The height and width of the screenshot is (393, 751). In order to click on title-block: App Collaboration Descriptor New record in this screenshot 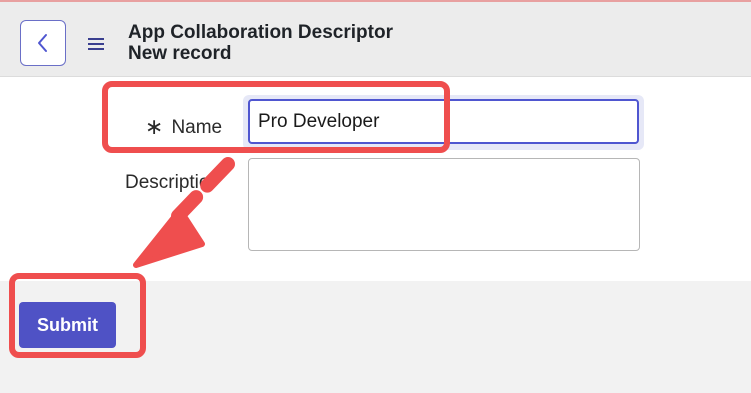, I will do `click(260, 43)`.